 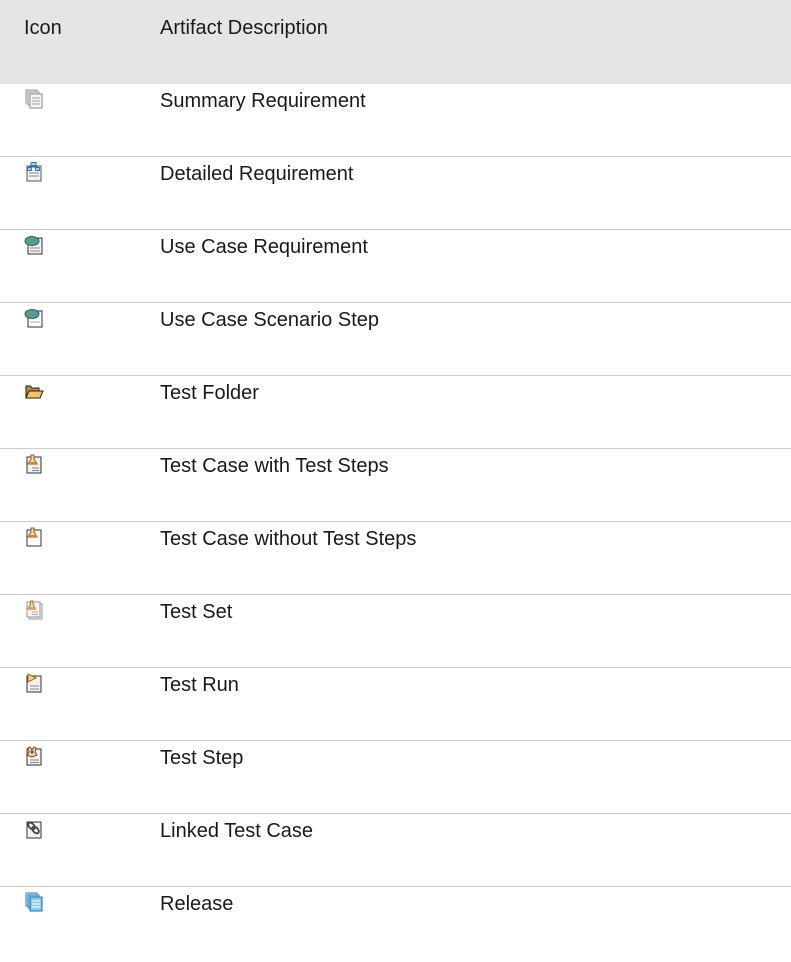 What do you see at coordinates (237, 831) in the screenshot?
I see `artifact-description: Linked Test Case` at bounding box center [237, 831].